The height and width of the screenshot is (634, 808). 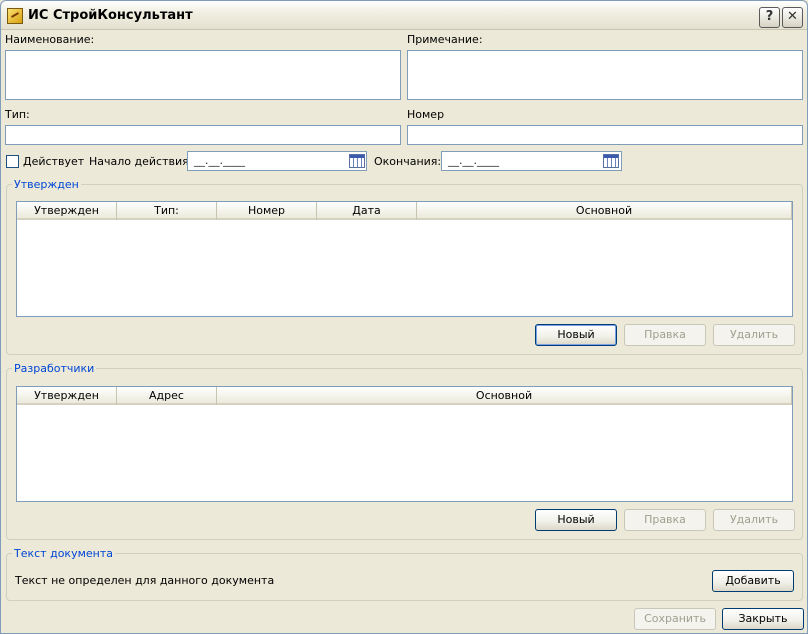 What do you see at coordinates (769, 17) in the screenshot?
I see `help-button: ?` at bounding box center [769, 17].